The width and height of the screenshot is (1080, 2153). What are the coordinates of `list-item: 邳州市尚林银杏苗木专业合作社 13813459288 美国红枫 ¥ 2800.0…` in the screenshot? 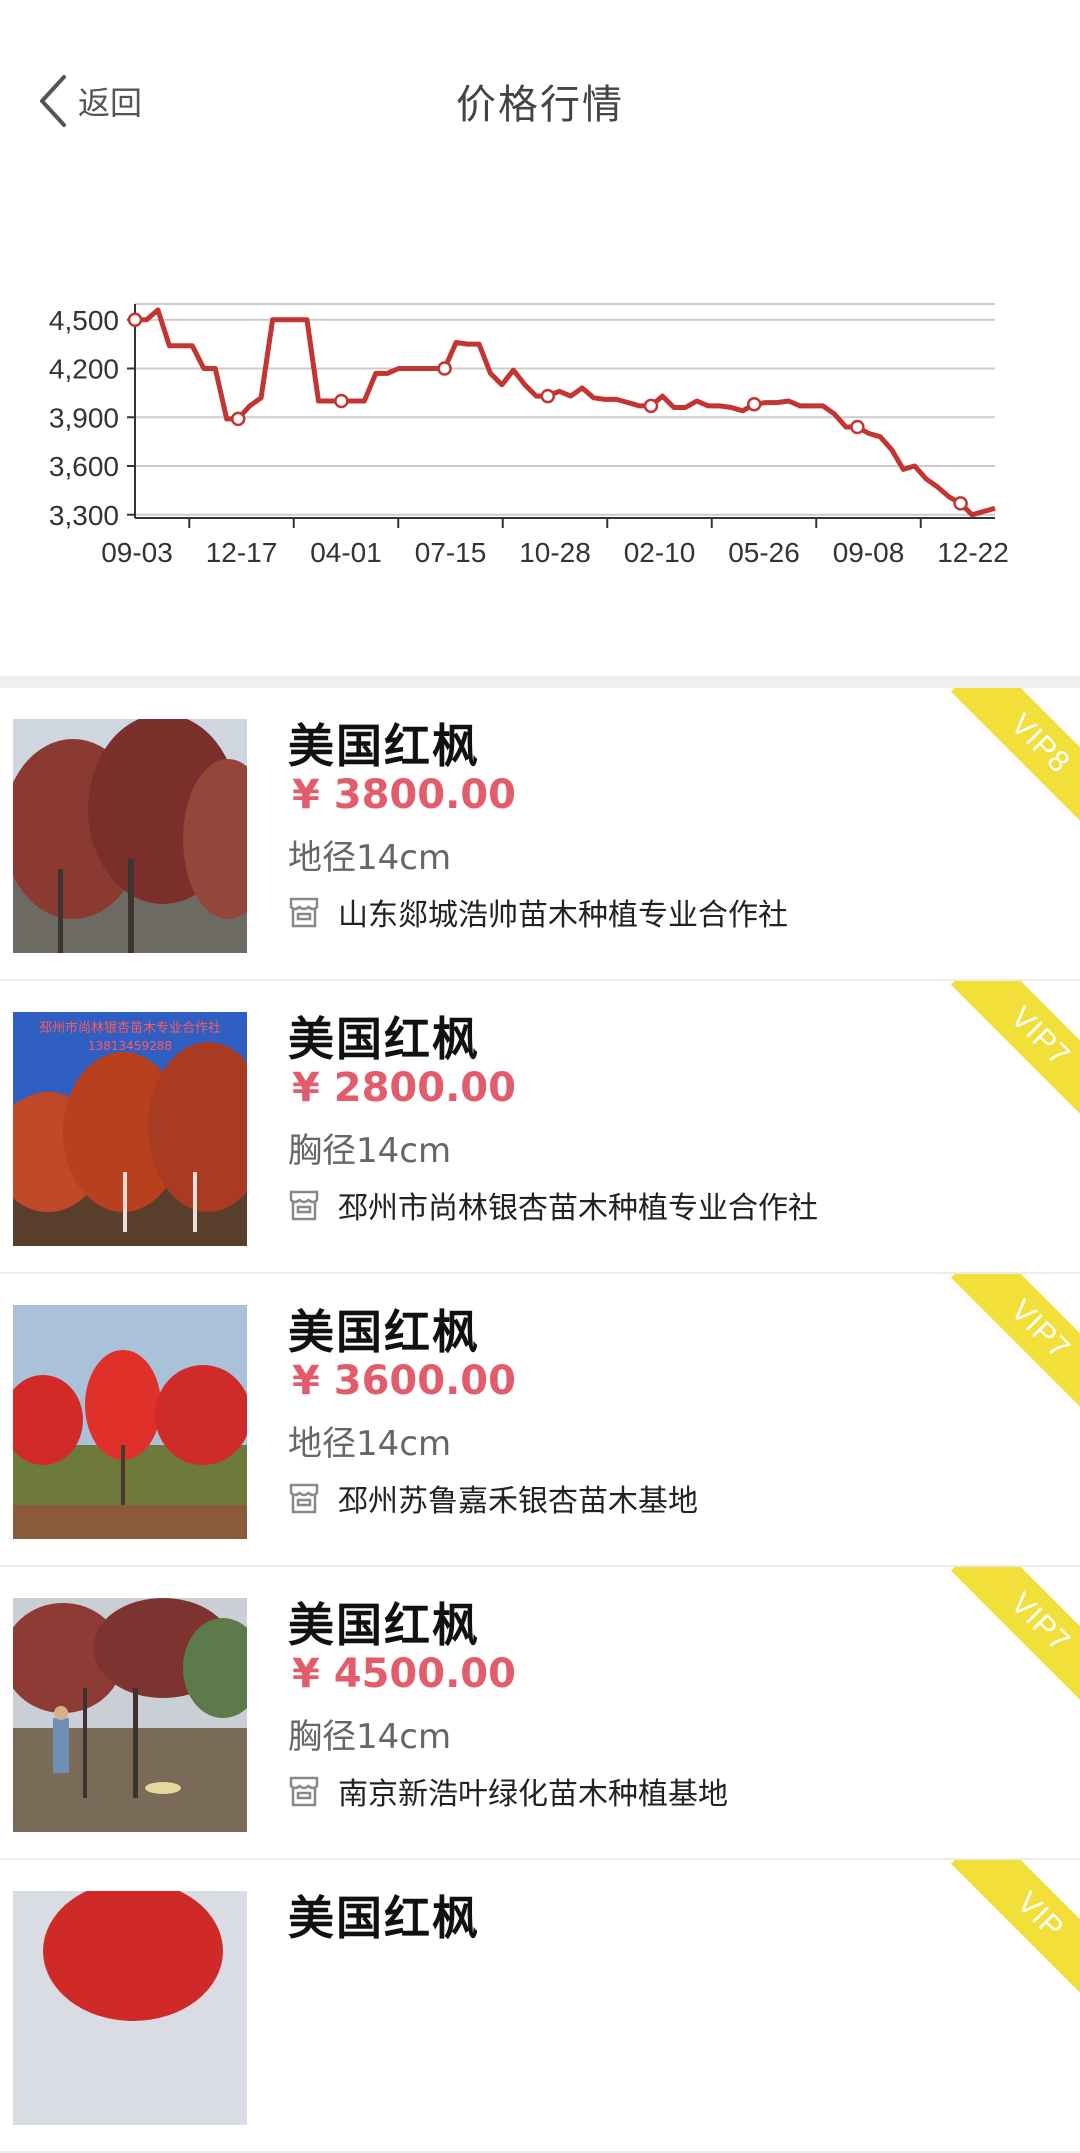 It's located at (540, 1127).